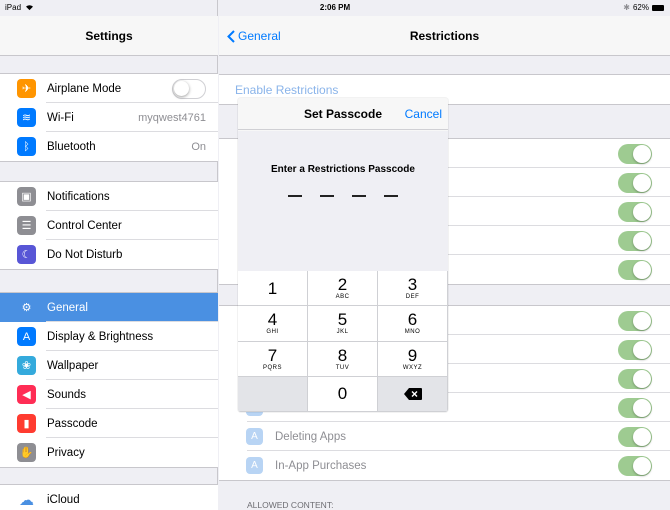 The width and height of the screenshot is (670, 510). What do you see at coordinates (109, 146) in the screenshot?
I see `sidebar-item-bluetooth: ᛒ Bluetooth On` at bounding box center [109, 146].